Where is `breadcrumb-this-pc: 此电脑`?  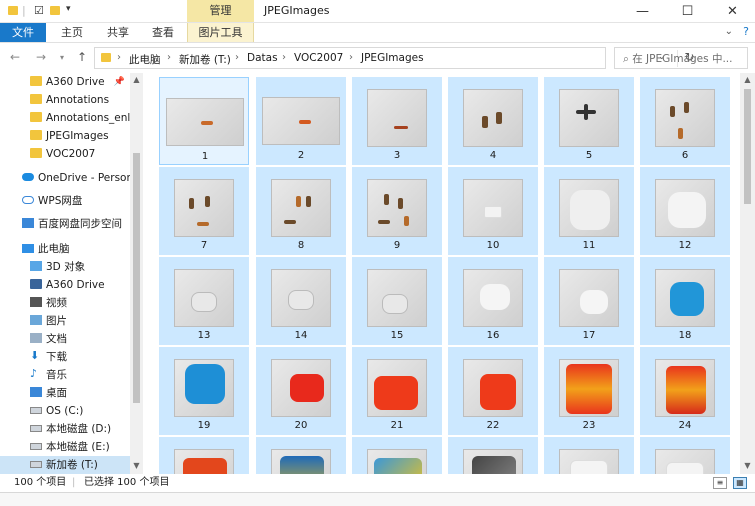
breadcrumb-this-pc: 此电脑 is located at coordinates (145, 59).